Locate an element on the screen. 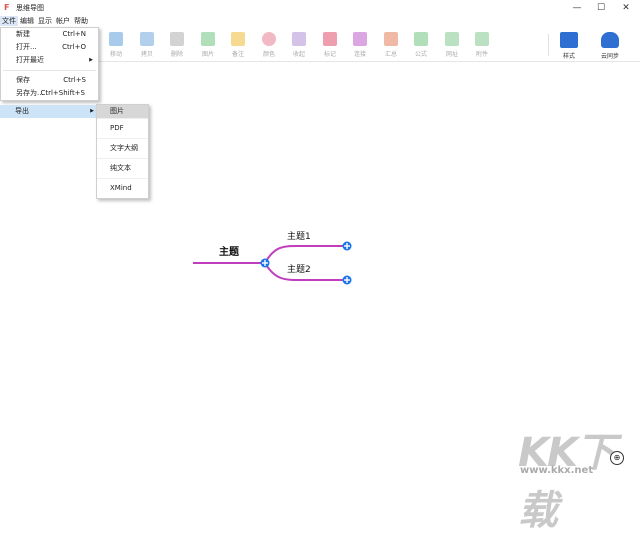  child1-expand-toggle is located at coordinates (347, 246).